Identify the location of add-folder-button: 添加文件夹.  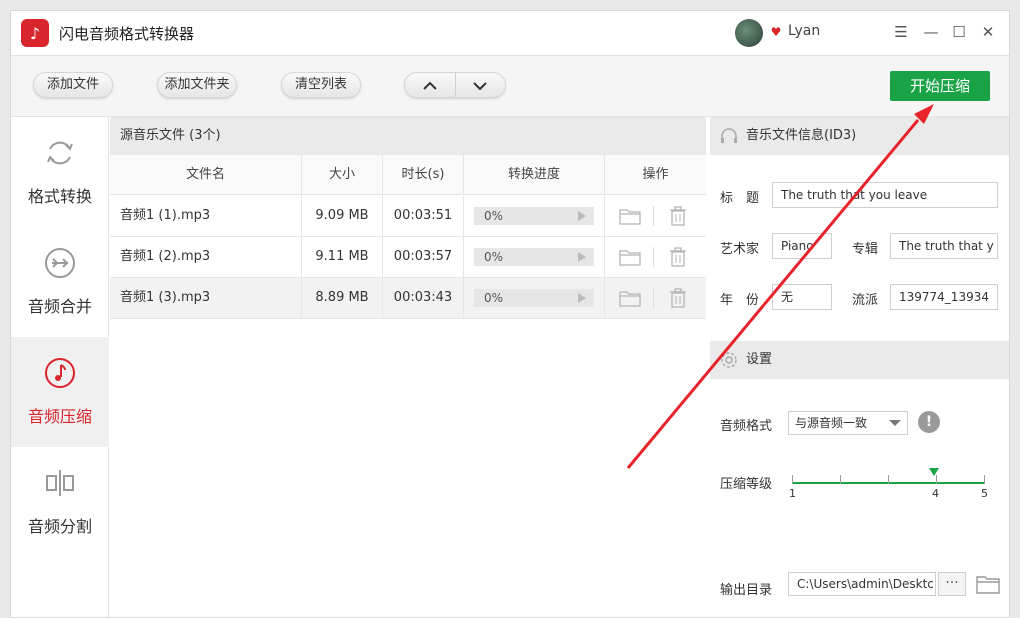
(197, 85).